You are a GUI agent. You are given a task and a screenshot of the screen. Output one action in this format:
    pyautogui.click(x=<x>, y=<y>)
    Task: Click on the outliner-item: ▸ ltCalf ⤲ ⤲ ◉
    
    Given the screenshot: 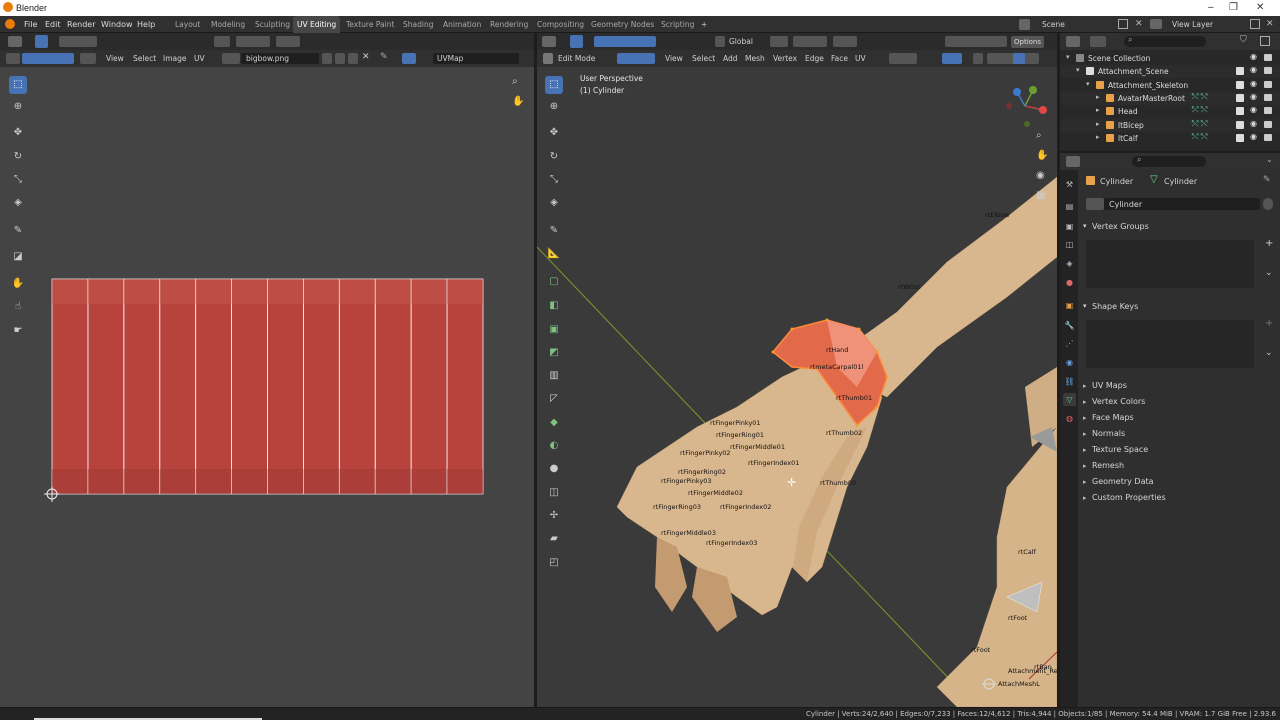 What is the action you would take?
    pyautogui.click(x=1170, y=138)
    